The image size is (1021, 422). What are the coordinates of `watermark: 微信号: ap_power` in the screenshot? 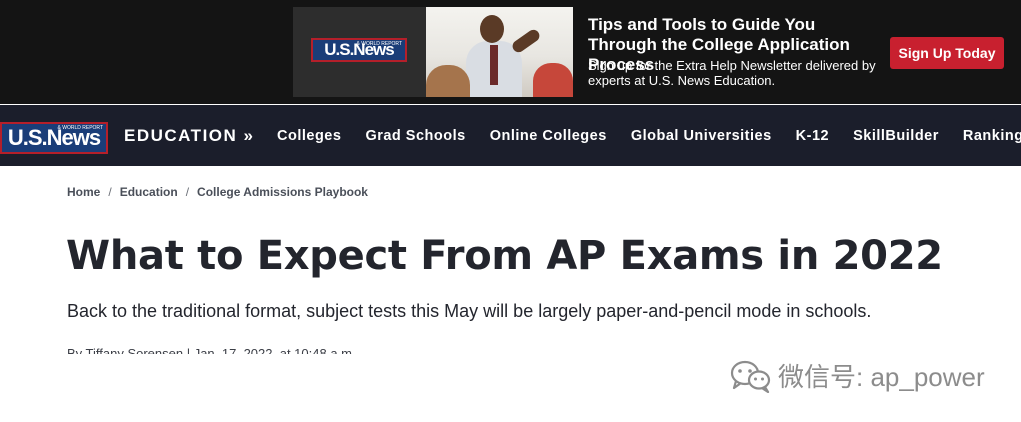 It's located at (857, 375).